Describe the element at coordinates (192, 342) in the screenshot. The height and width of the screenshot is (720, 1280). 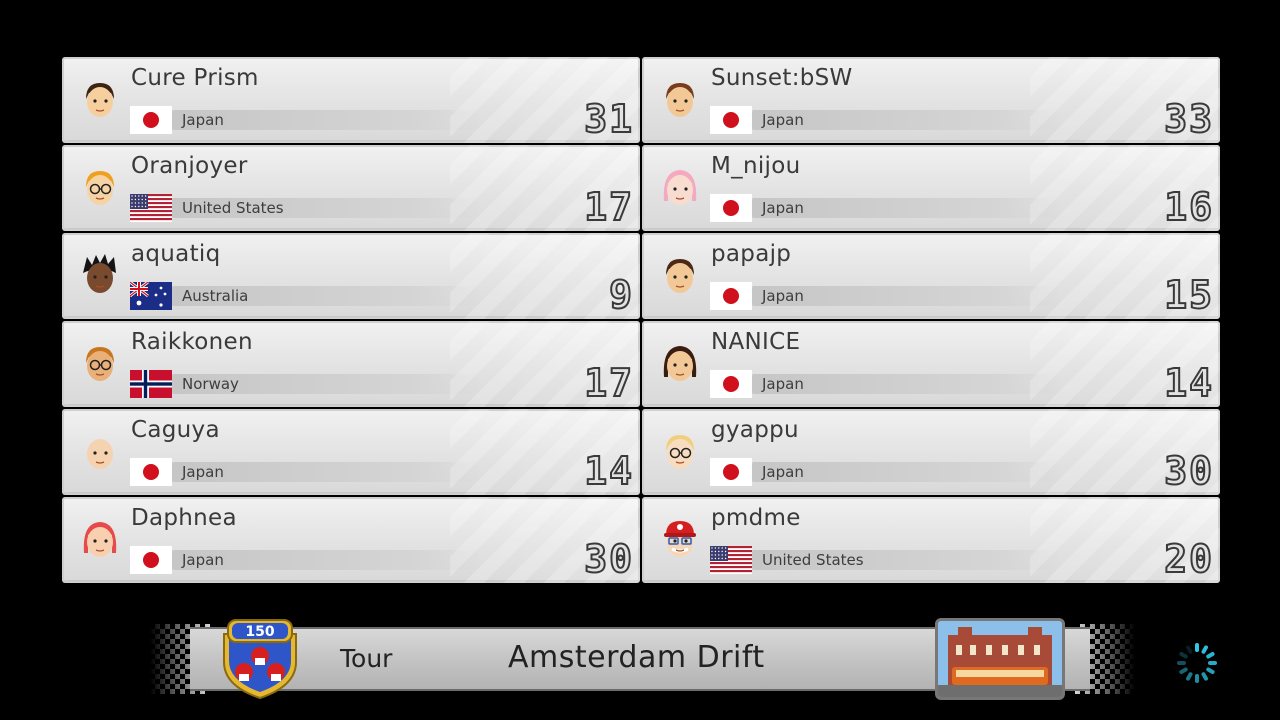
I see `player-name: Raikkonen` at that location.